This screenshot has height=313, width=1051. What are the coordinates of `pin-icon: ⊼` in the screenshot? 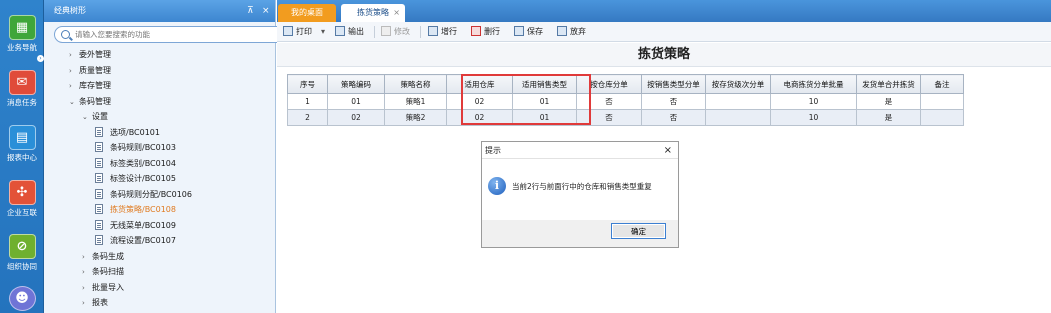 It's located at (250, 11).